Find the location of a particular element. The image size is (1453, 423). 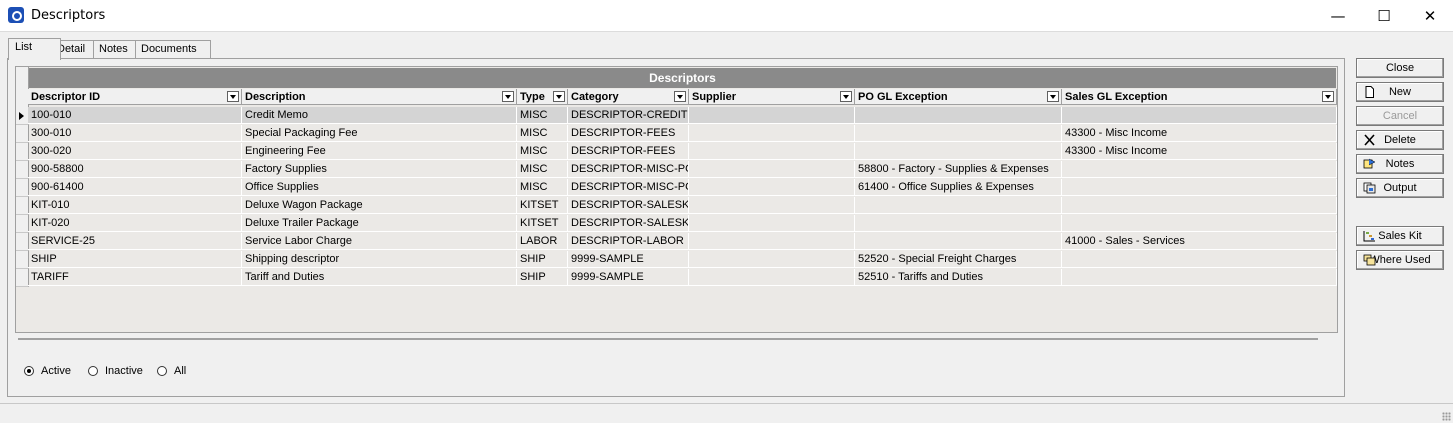

radio-all: All is located at coordinates (177, 372).